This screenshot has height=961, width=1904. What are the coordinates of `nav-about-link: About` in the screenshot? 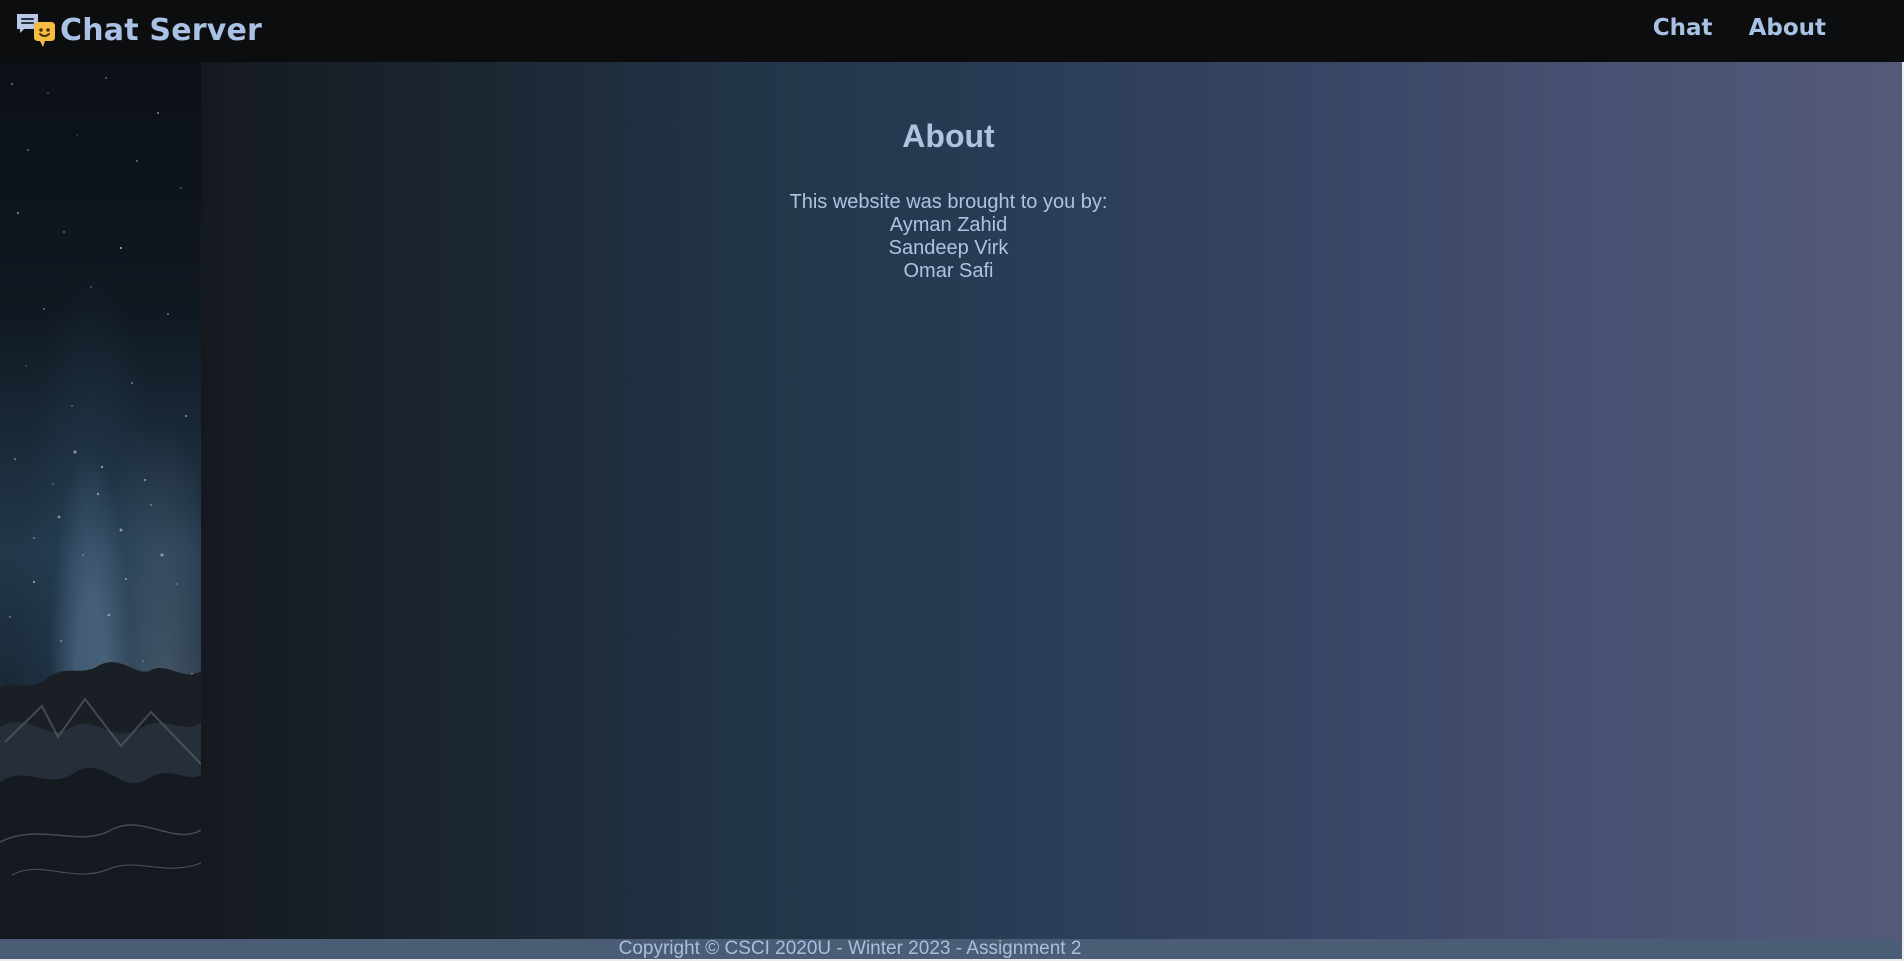 It's located at (1787, 28).